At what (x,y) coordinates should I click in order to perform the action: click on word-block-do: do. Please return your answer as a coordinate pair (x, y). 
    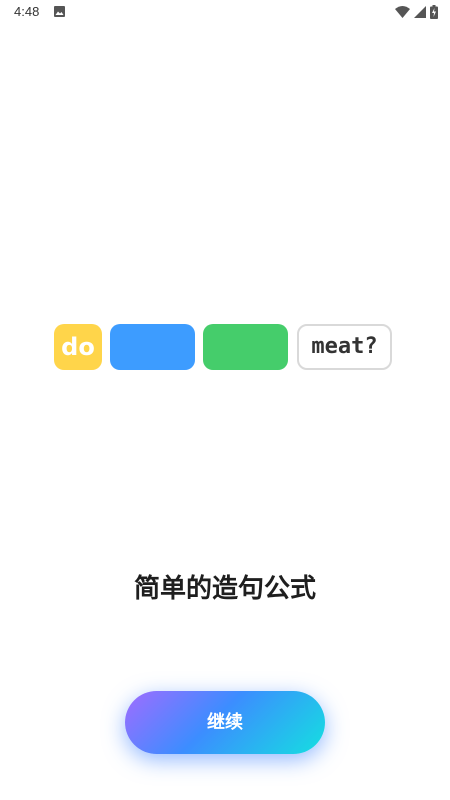
    Looking at the image, I should click on (78, 347).